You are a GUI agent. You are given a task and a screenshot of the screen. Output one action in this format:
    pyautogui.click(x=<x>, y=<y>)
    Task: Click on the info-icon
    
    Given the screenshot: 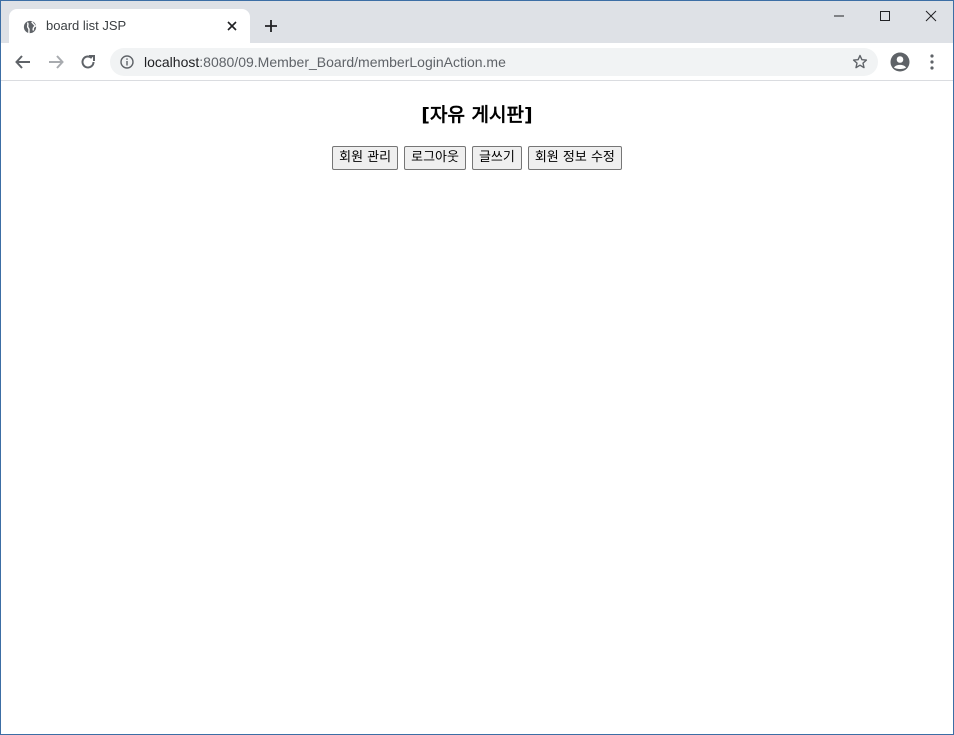 What is the action you would take?
    pyautogui.click(x=127, y=62)
    